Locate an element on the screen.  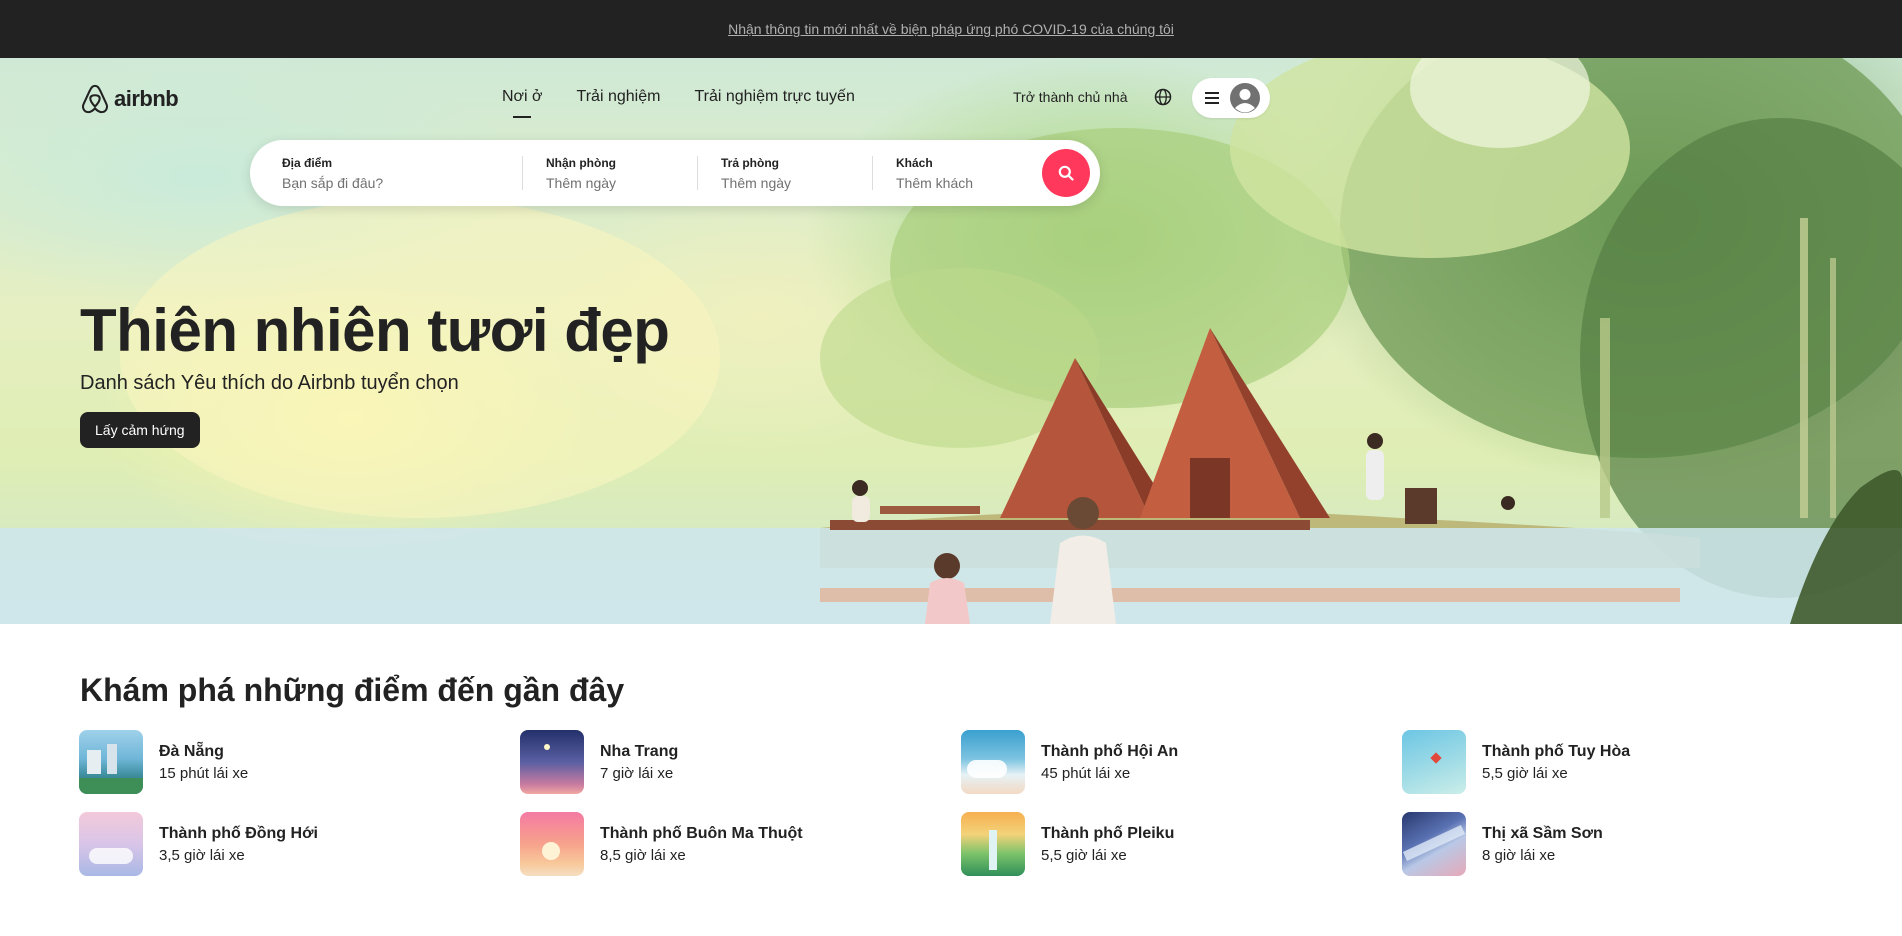
guests-placeholder: Thêm khách is located at coordinates (935, 182).